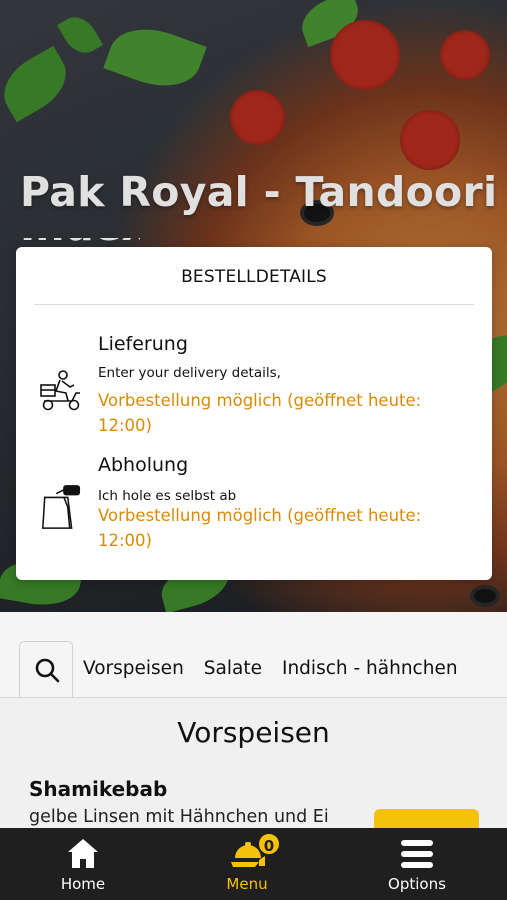 Image resolution: width=507 pixels, height=900 pixels. Describe the element at coordinates (133, 668) in the screenshot. I see `tab-vorspeisen: Vorspeisen` at that location.